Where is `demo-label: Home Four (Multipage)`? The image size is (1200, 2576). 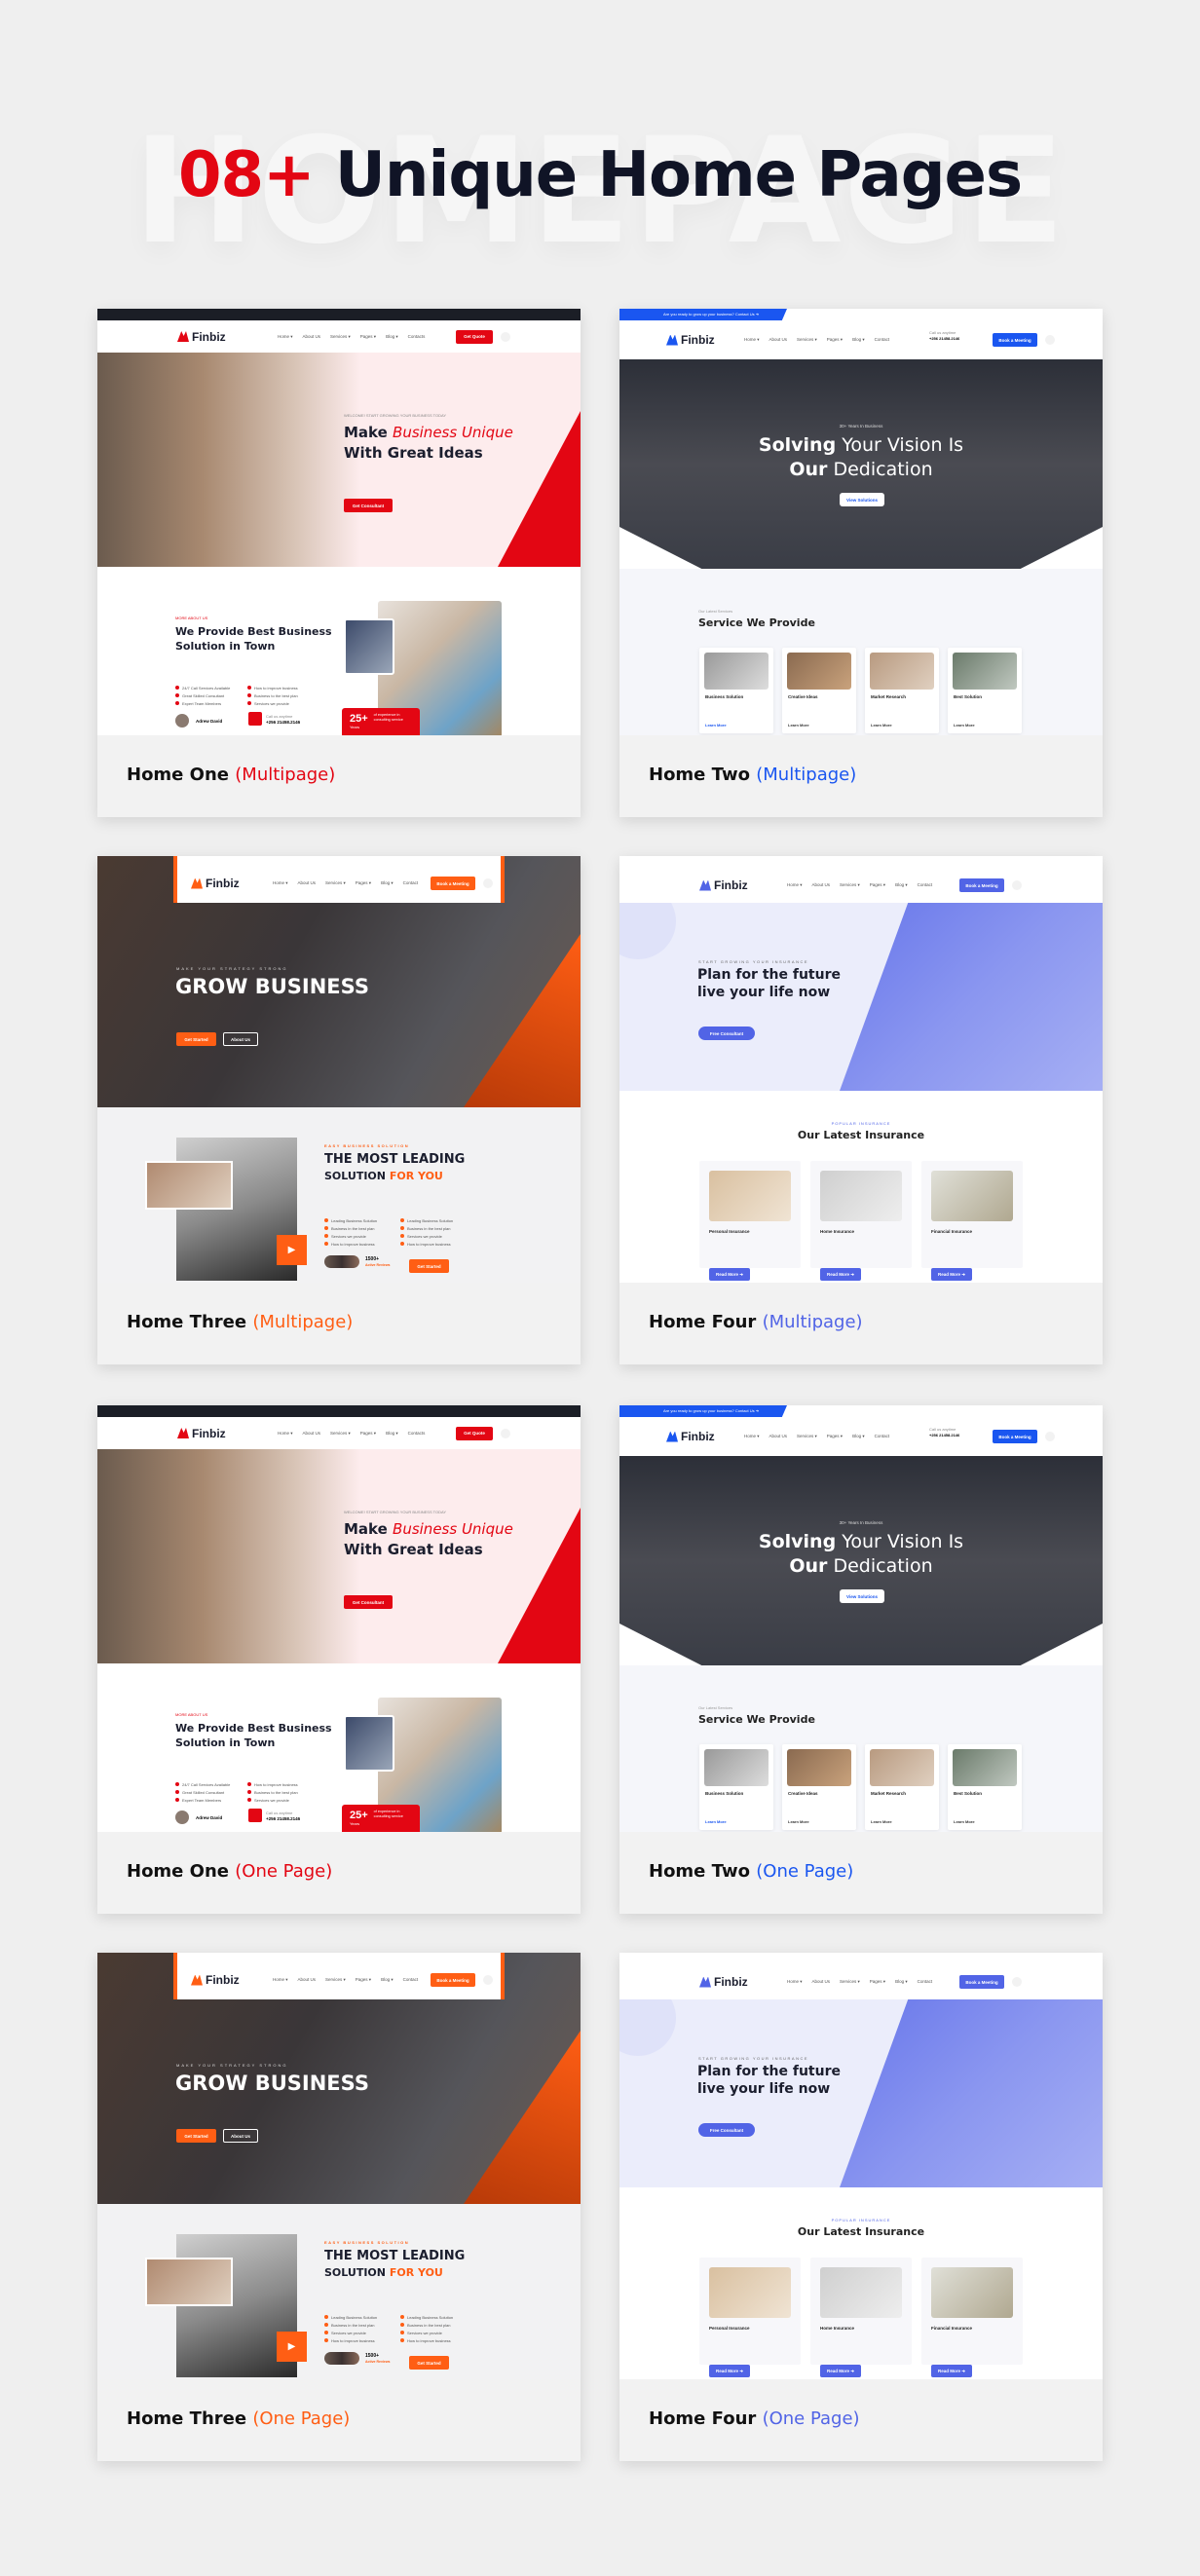
demo-label: Home Four (Multipage) is located at coordinates (756, 1322).